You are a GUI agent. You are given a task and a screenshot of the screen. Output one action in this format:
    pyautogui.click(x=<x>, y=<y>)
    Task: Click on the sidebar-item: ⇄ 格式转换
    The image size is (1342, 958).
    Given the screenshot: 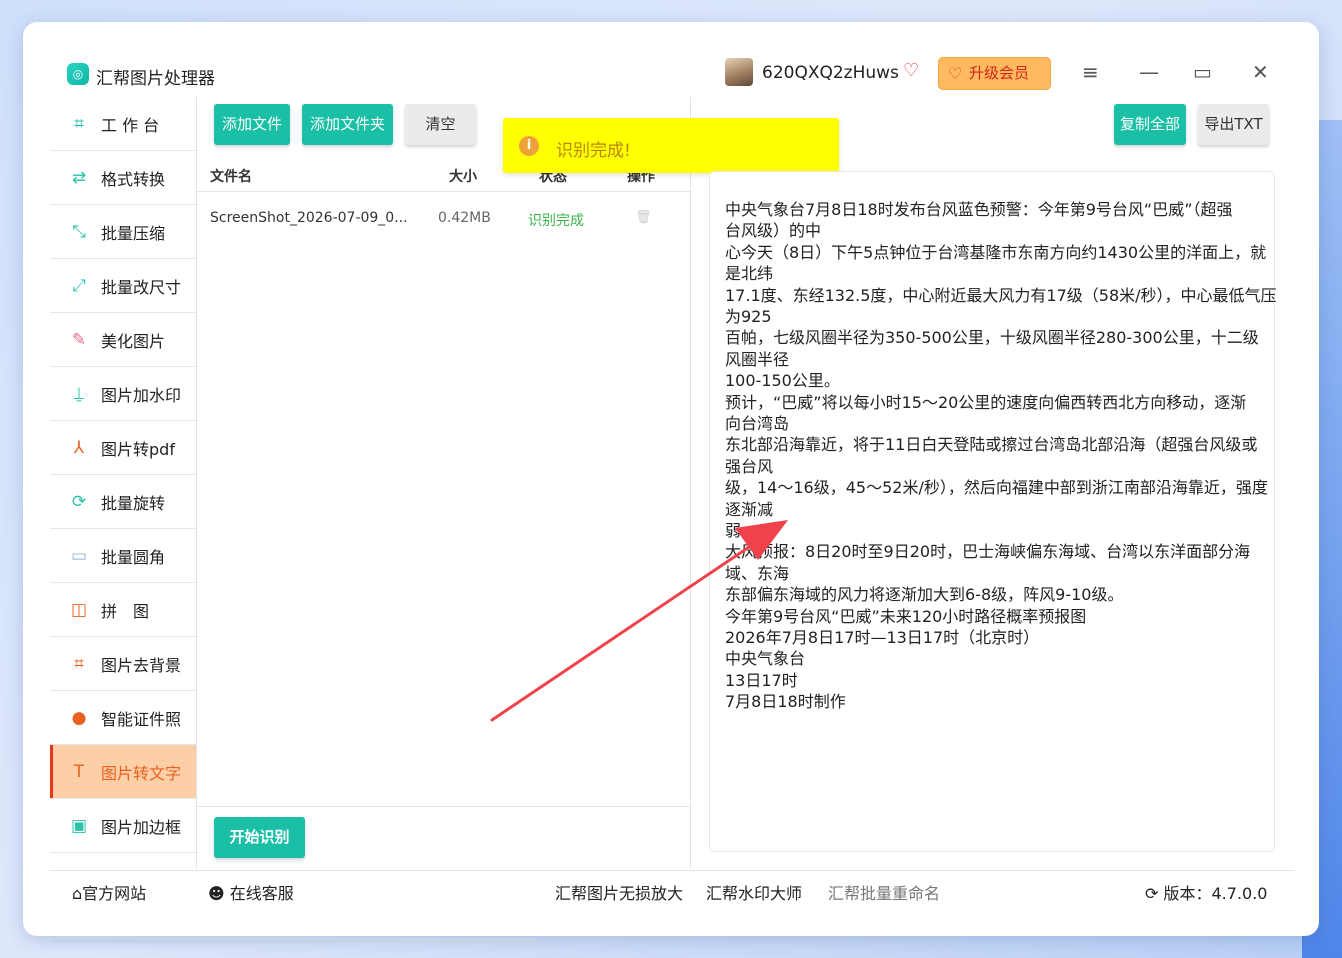 What is the action you would take?
    pyautogui.click(x=123, y=178)
    